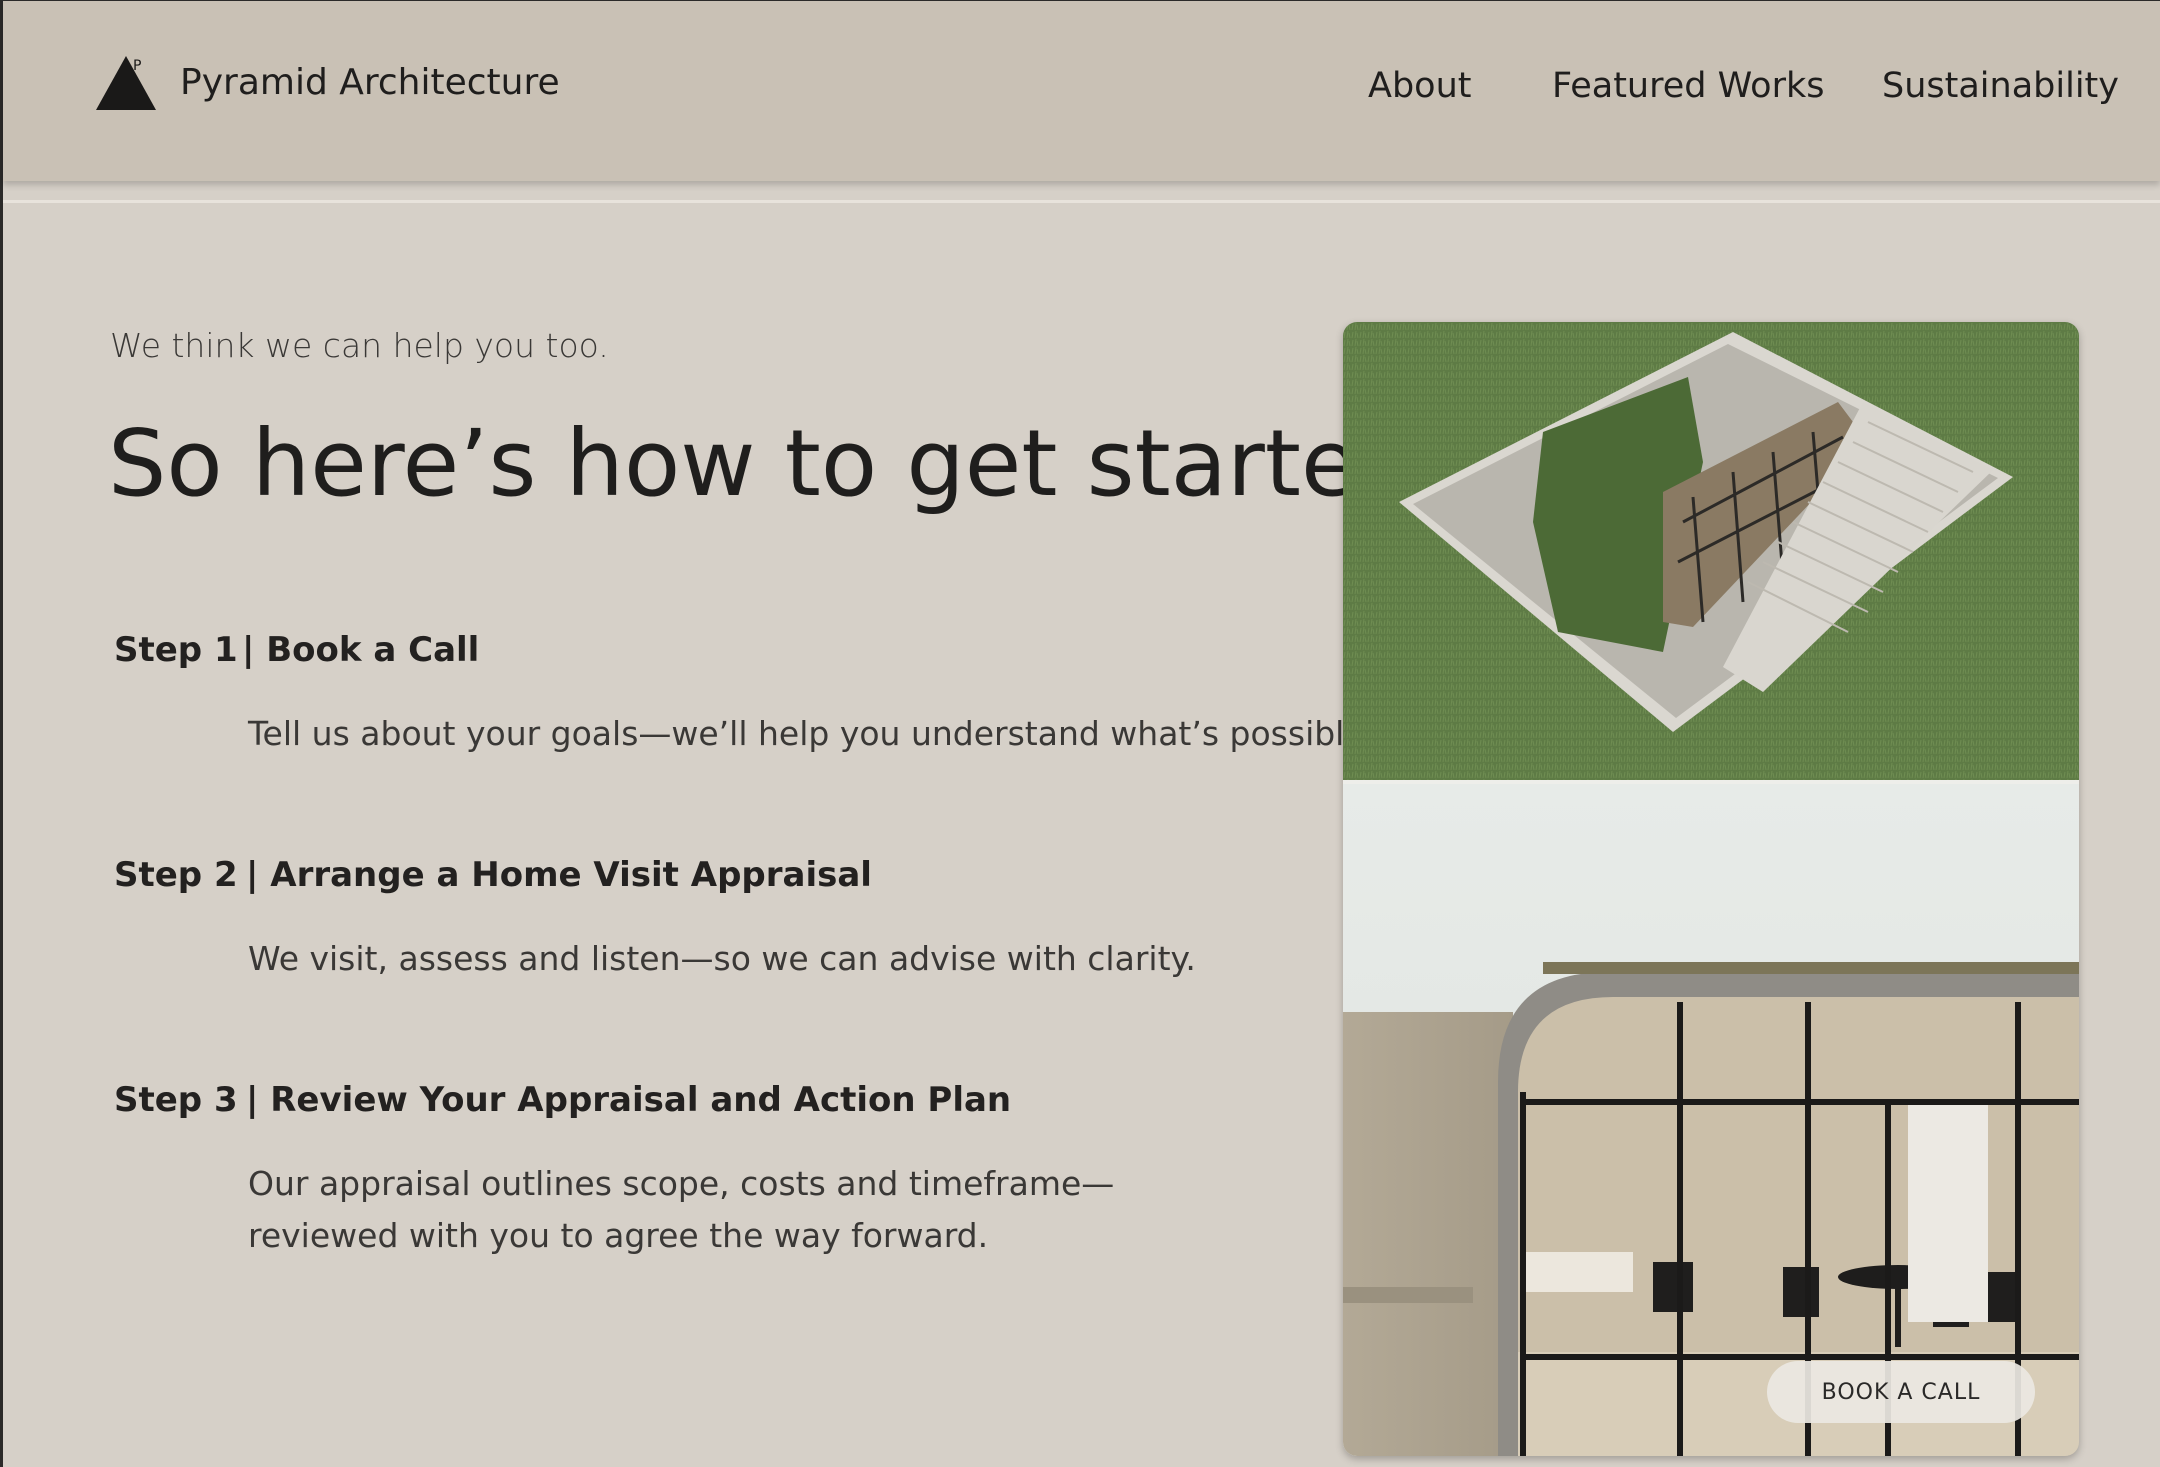  What do you see at coordinates (1901, 1392) in the screenshot?
I see `book-a-call-button: BOOK A CALL` at bounding box center [1901, 1392].